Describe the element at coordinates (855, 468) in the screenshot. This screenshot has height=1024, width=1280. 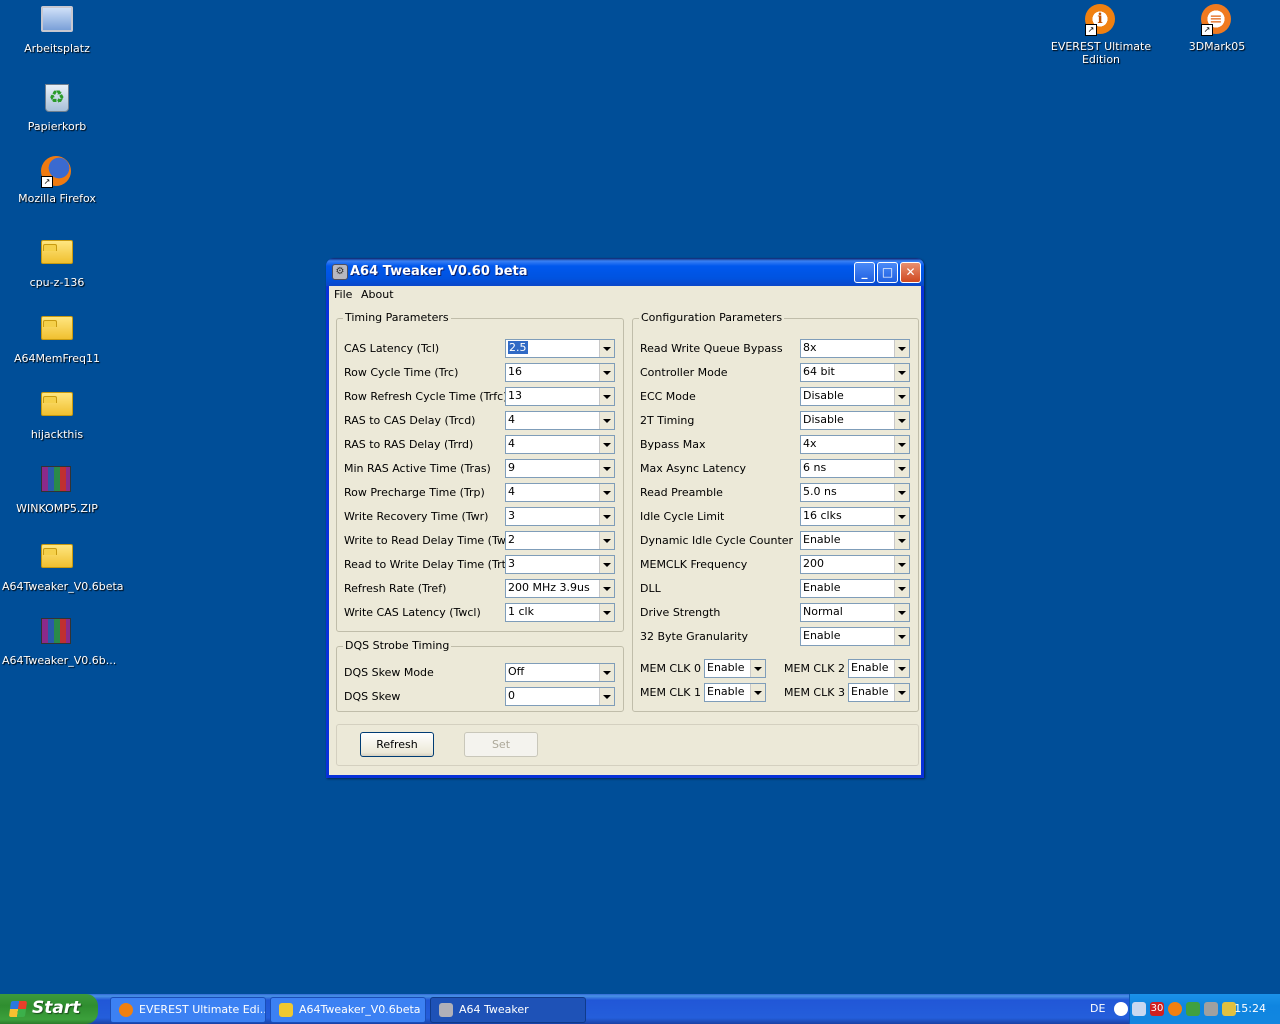
I see `config-select: 6 ns` at that location.